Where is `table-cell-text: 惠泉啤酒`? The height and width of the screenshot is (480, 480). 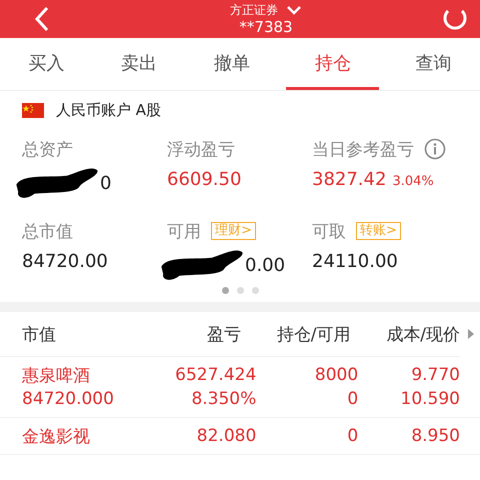 table-cell-text: 惠泉啤酒 is located at coordinates (56, 375).